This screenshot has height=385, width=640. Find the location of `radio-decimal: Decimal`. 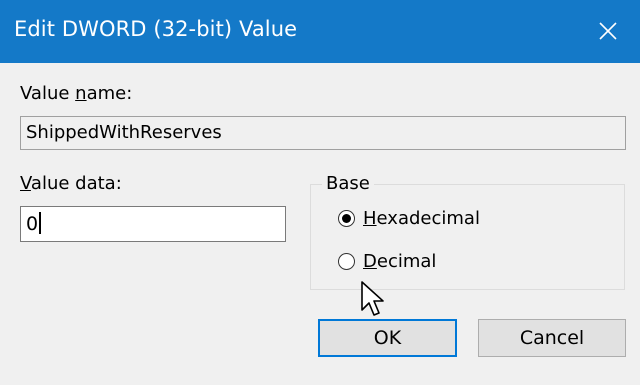

radio-decimal: Decimal is located at coordinates (387, 261).